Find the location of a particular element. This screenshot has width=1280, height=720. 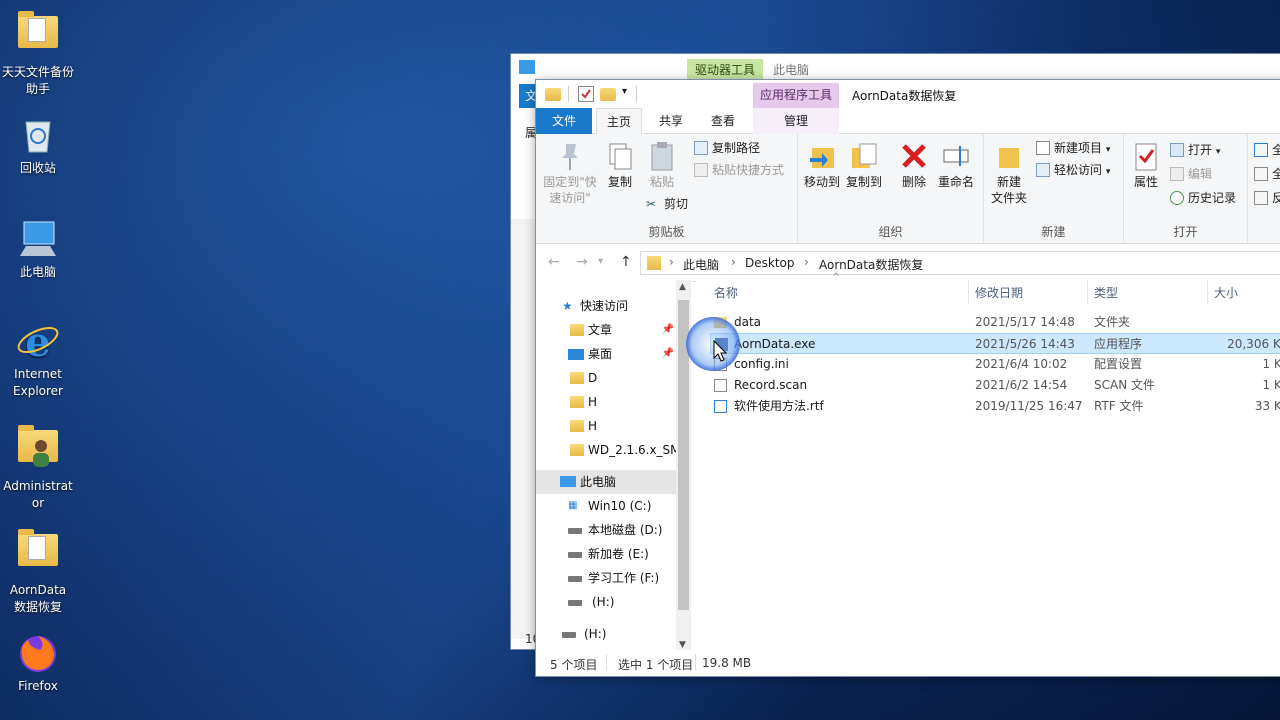

nav-item-wd: WD_2.1.6.x_SM is located at coordinates (606, 450).